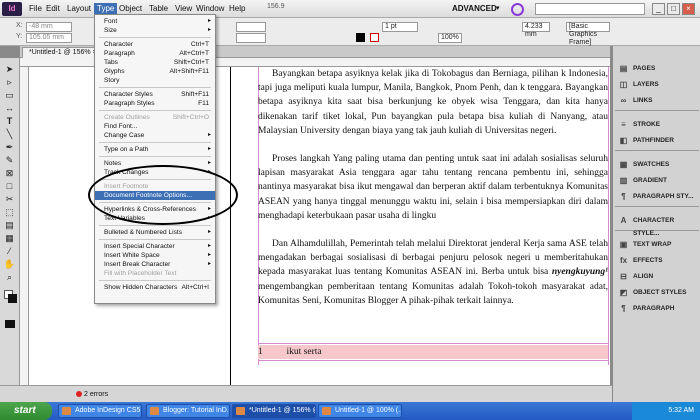  What do you see at coordinates (35, 8) in the screenshot?
I see `menu-file: File` at bounding box center [35, 8].